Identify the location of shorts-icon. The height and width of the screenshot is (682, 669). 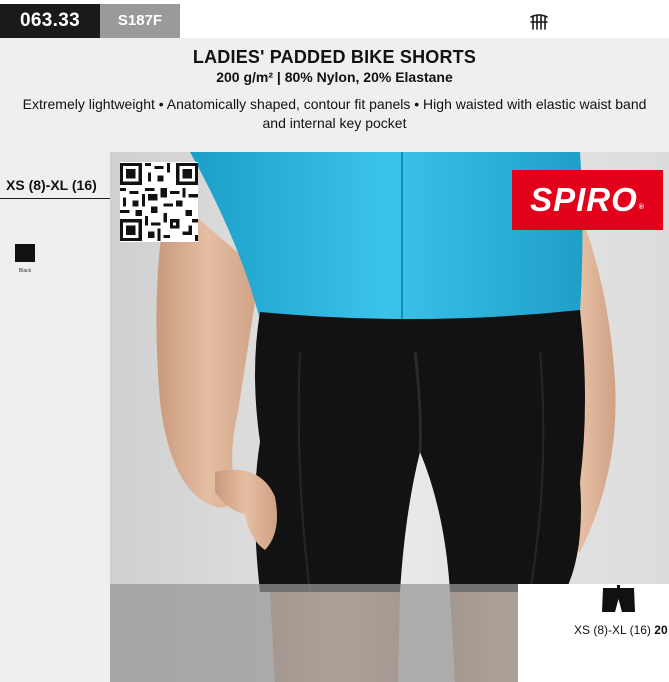
(618, 598).